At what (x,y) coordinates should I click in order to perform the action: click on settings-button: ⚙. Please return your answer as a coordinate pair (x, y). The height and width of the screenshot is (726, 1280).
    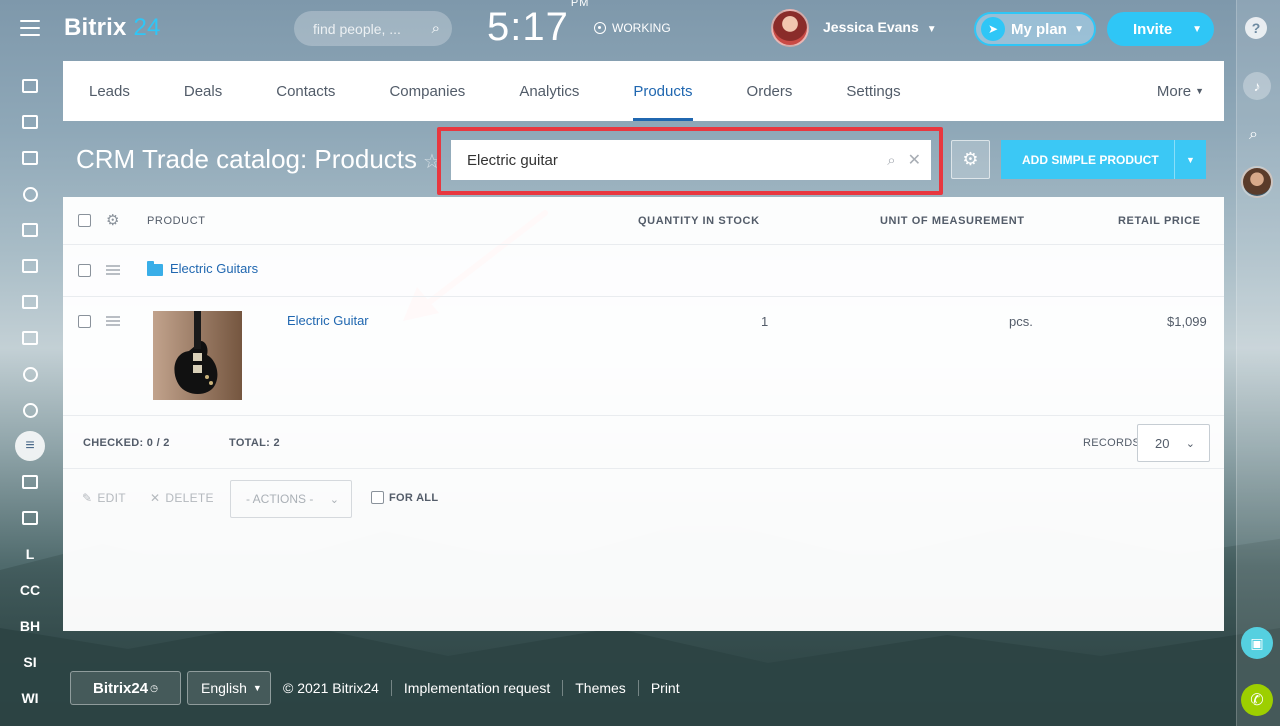
    Looking at the image, I should click on (970, 159).